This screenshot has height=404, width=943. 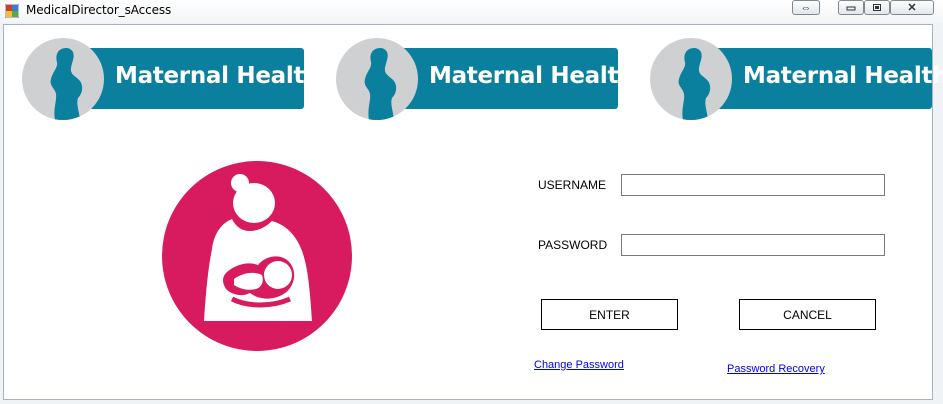 What do you see at coordinates (99, 10) in the screenshot?
I see `window-title: MedicalDirector_sAccess` at bounding box center [99, 10].